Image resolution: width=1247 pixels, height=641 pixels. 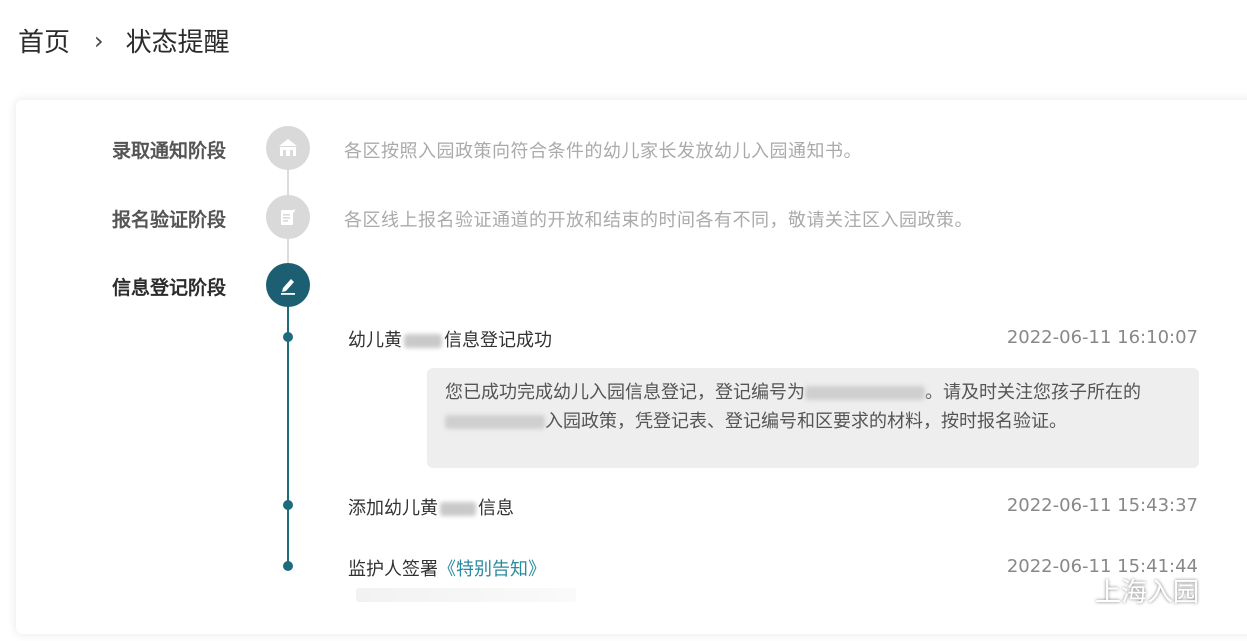 I want to click on breadcrumb-current: 状态提醒, so click(x=177, y=43).